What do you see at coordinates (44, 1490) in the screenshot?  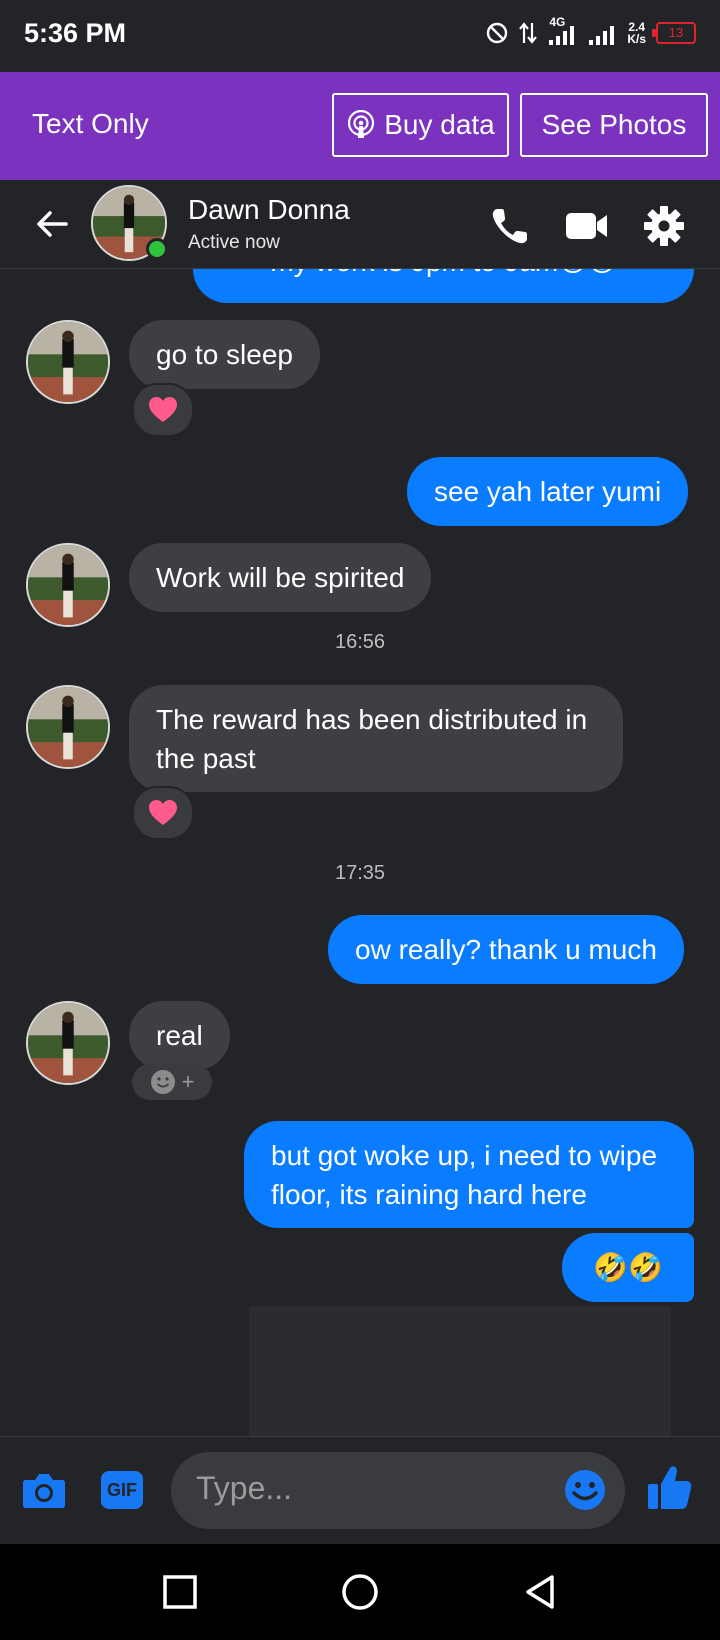 I see `camera-icon` at bounding box center [44, 1490].